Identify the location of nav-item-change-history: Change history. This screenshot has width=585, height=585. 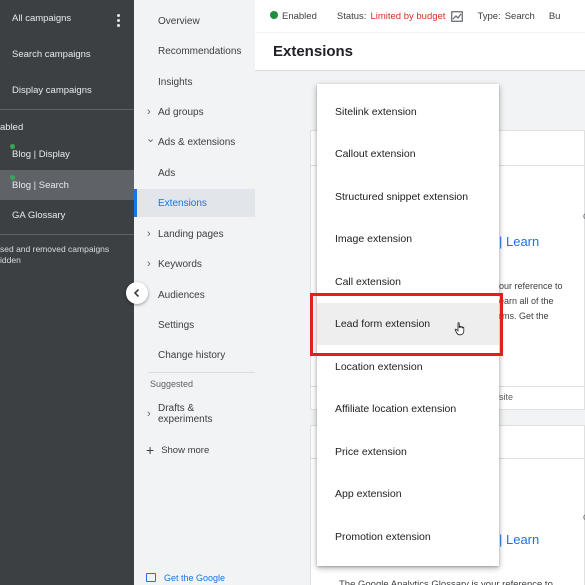
(194, 355).